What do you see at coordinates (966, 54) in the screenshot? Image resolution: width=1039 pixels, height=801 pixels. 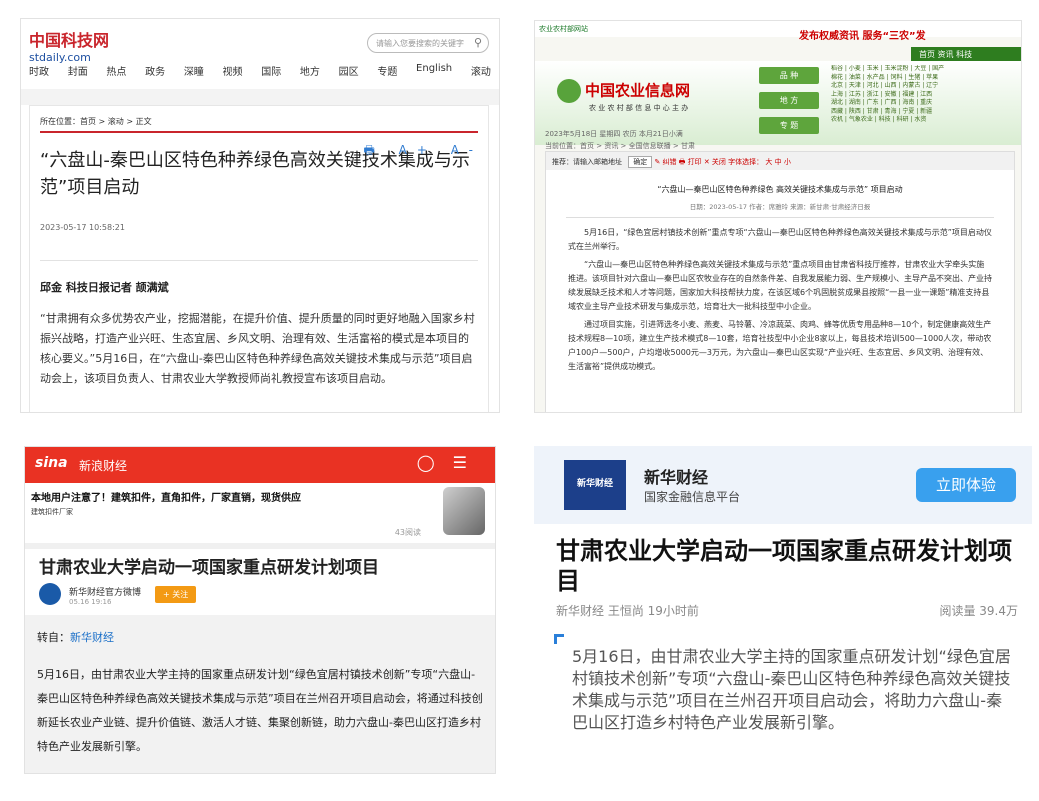 I see `top-menu: 首页 资讯 科技` at bounding box center [966, 54].